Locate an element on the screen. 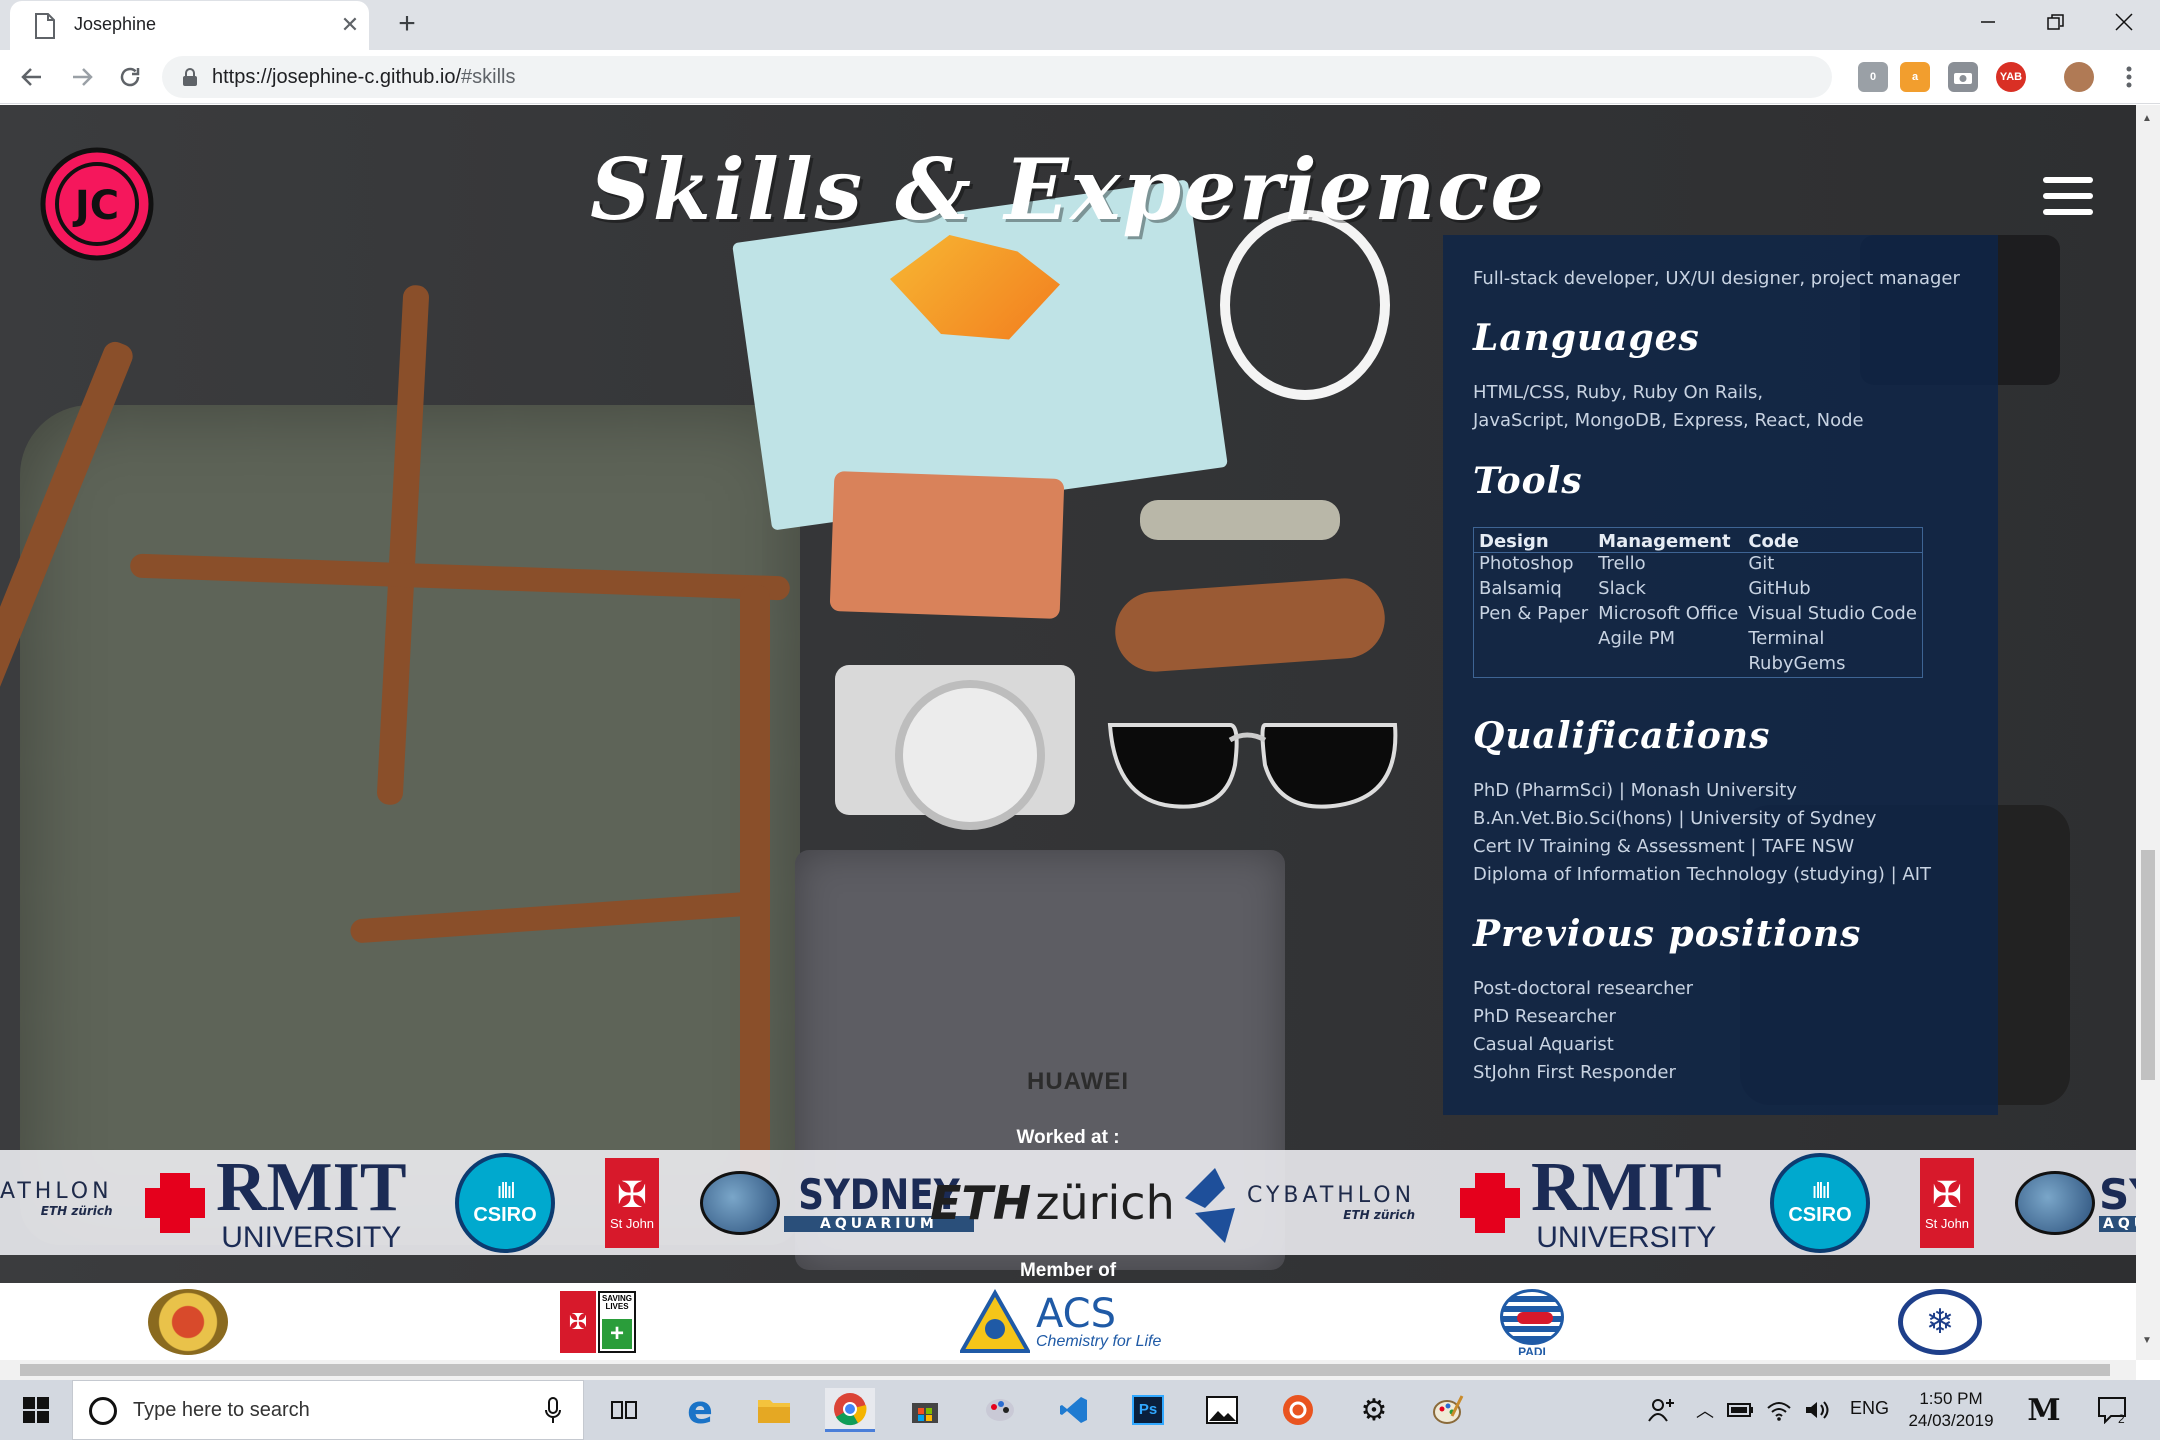 Image resolution: width=2160 pixels, height=1440 pixels. reload-button is located at coordinates (130, 77).